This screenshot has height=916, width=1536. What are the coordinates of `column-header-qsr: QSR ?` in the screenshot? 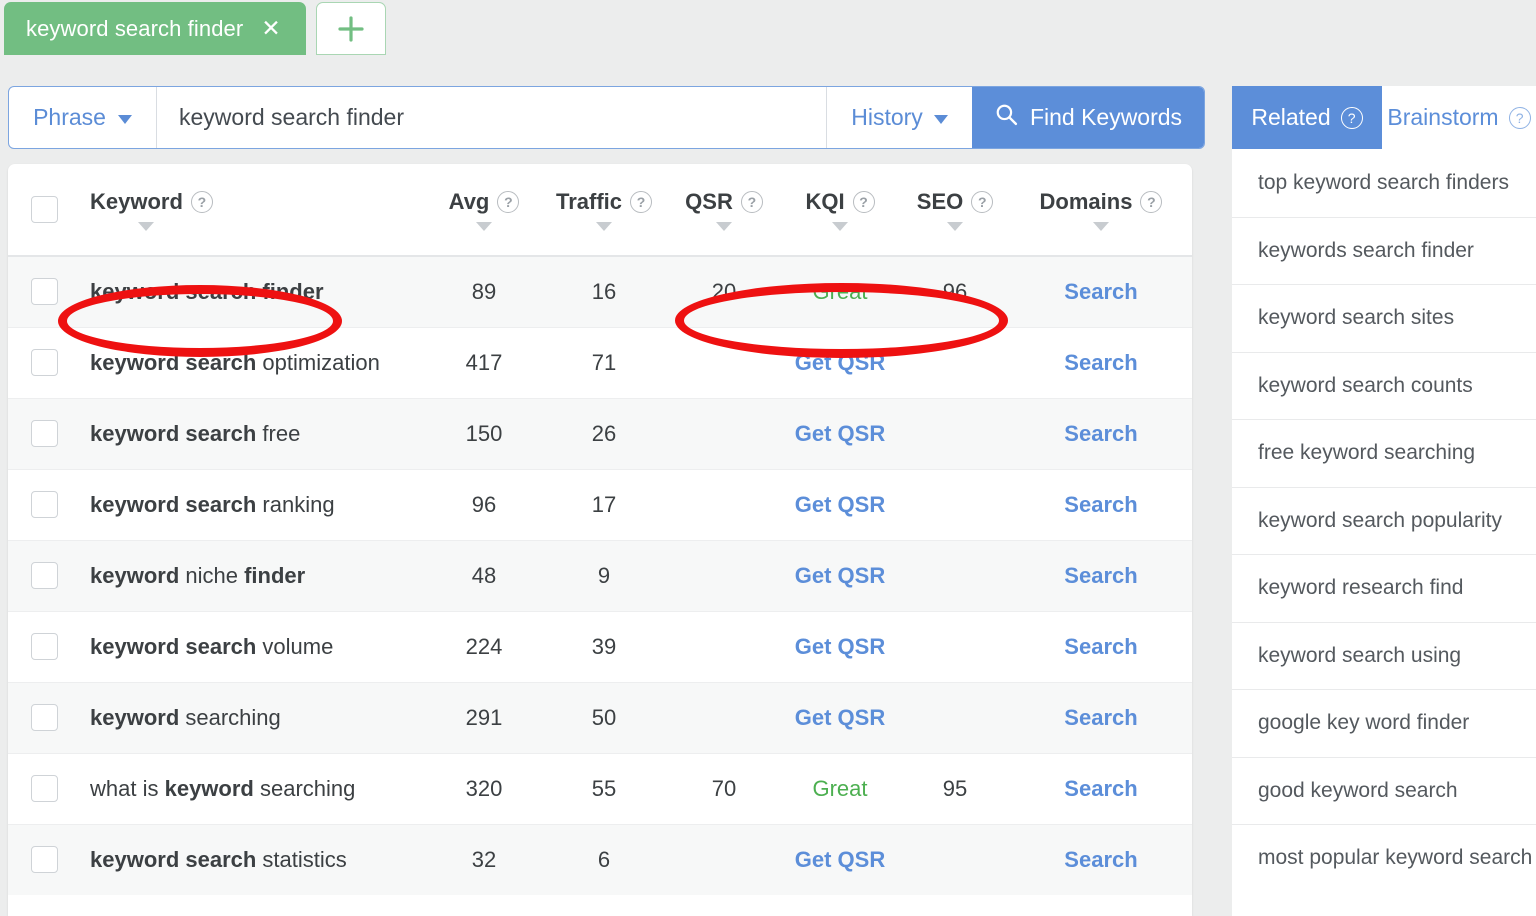 It's located at (724, 210).